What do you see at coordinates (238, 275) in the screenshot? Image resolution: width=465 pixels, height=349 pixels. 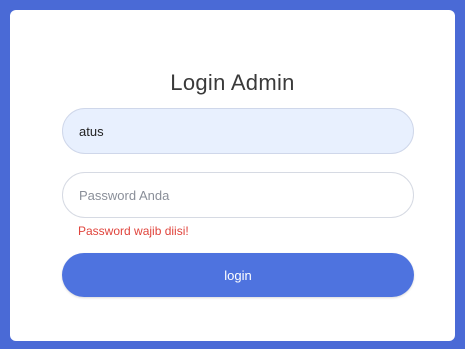 I see `login-button: login` at bounding box center [238, 275].